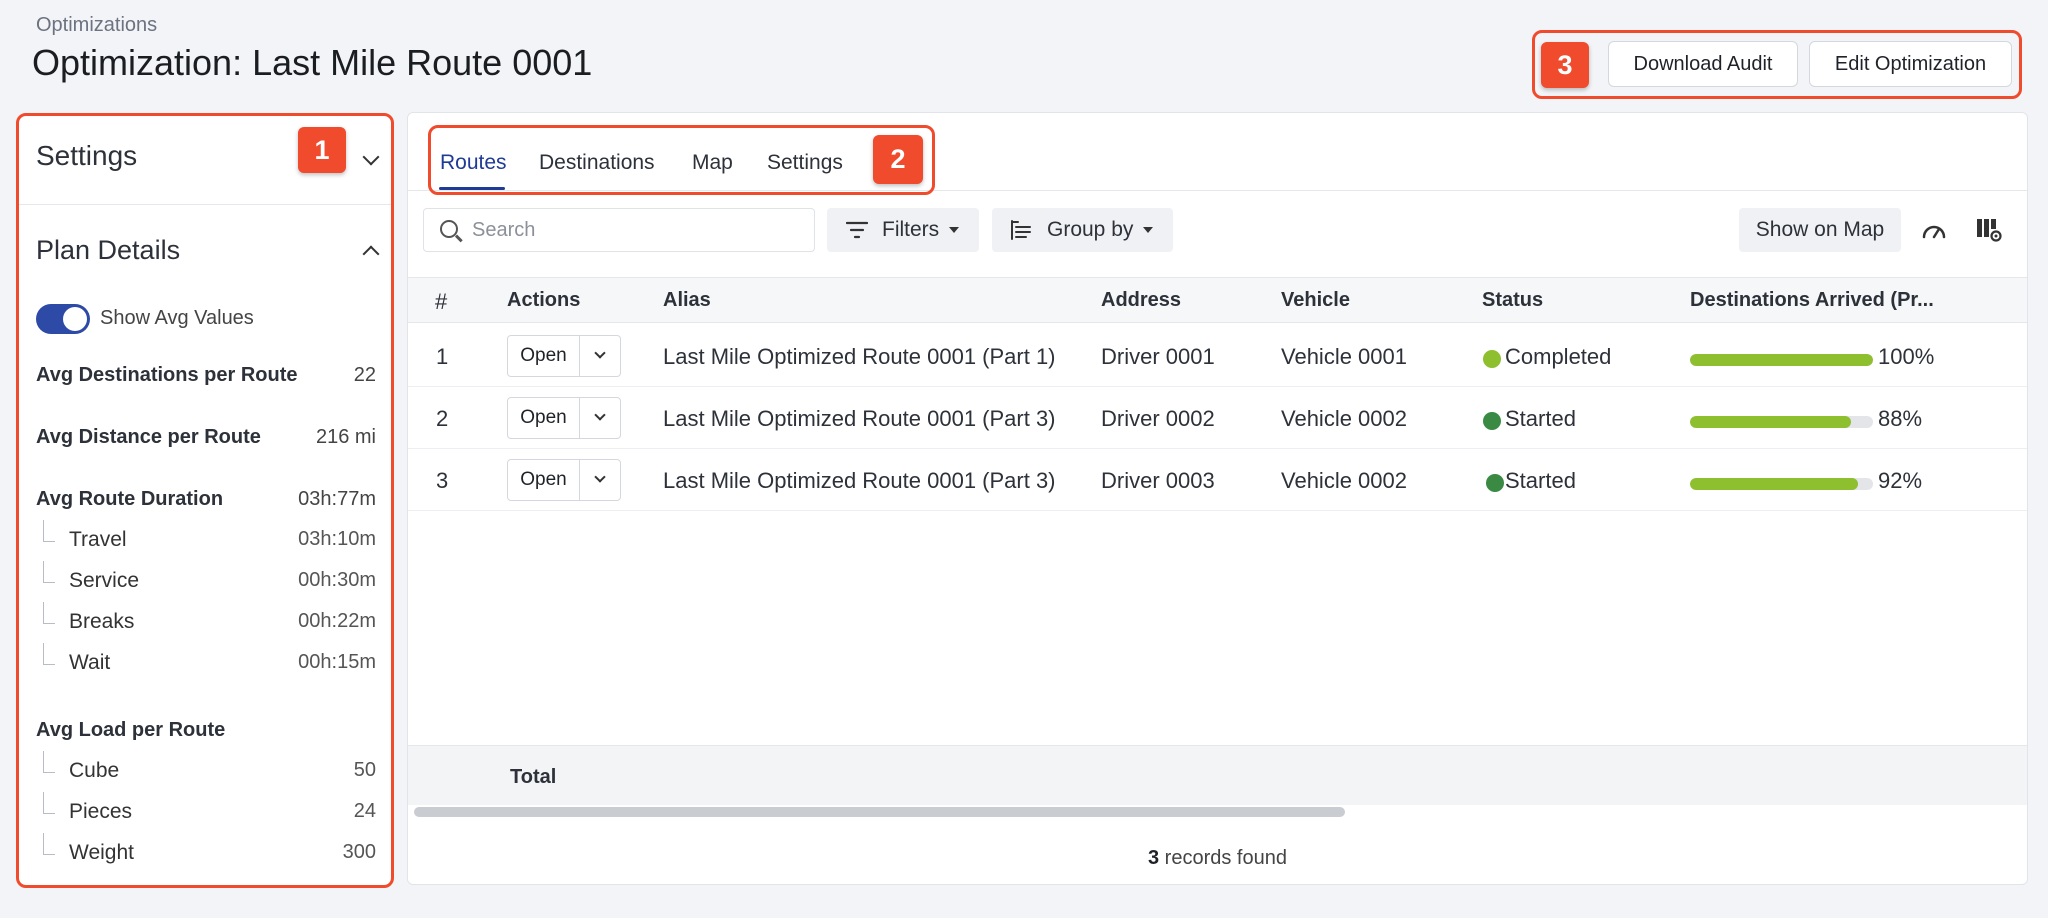 The image size is (2048, 918). What do you see at coordinates (1820, 230) in the screenshot?
I see `show-on-map-button: Show on Map` at bounding box center [1820, 230].